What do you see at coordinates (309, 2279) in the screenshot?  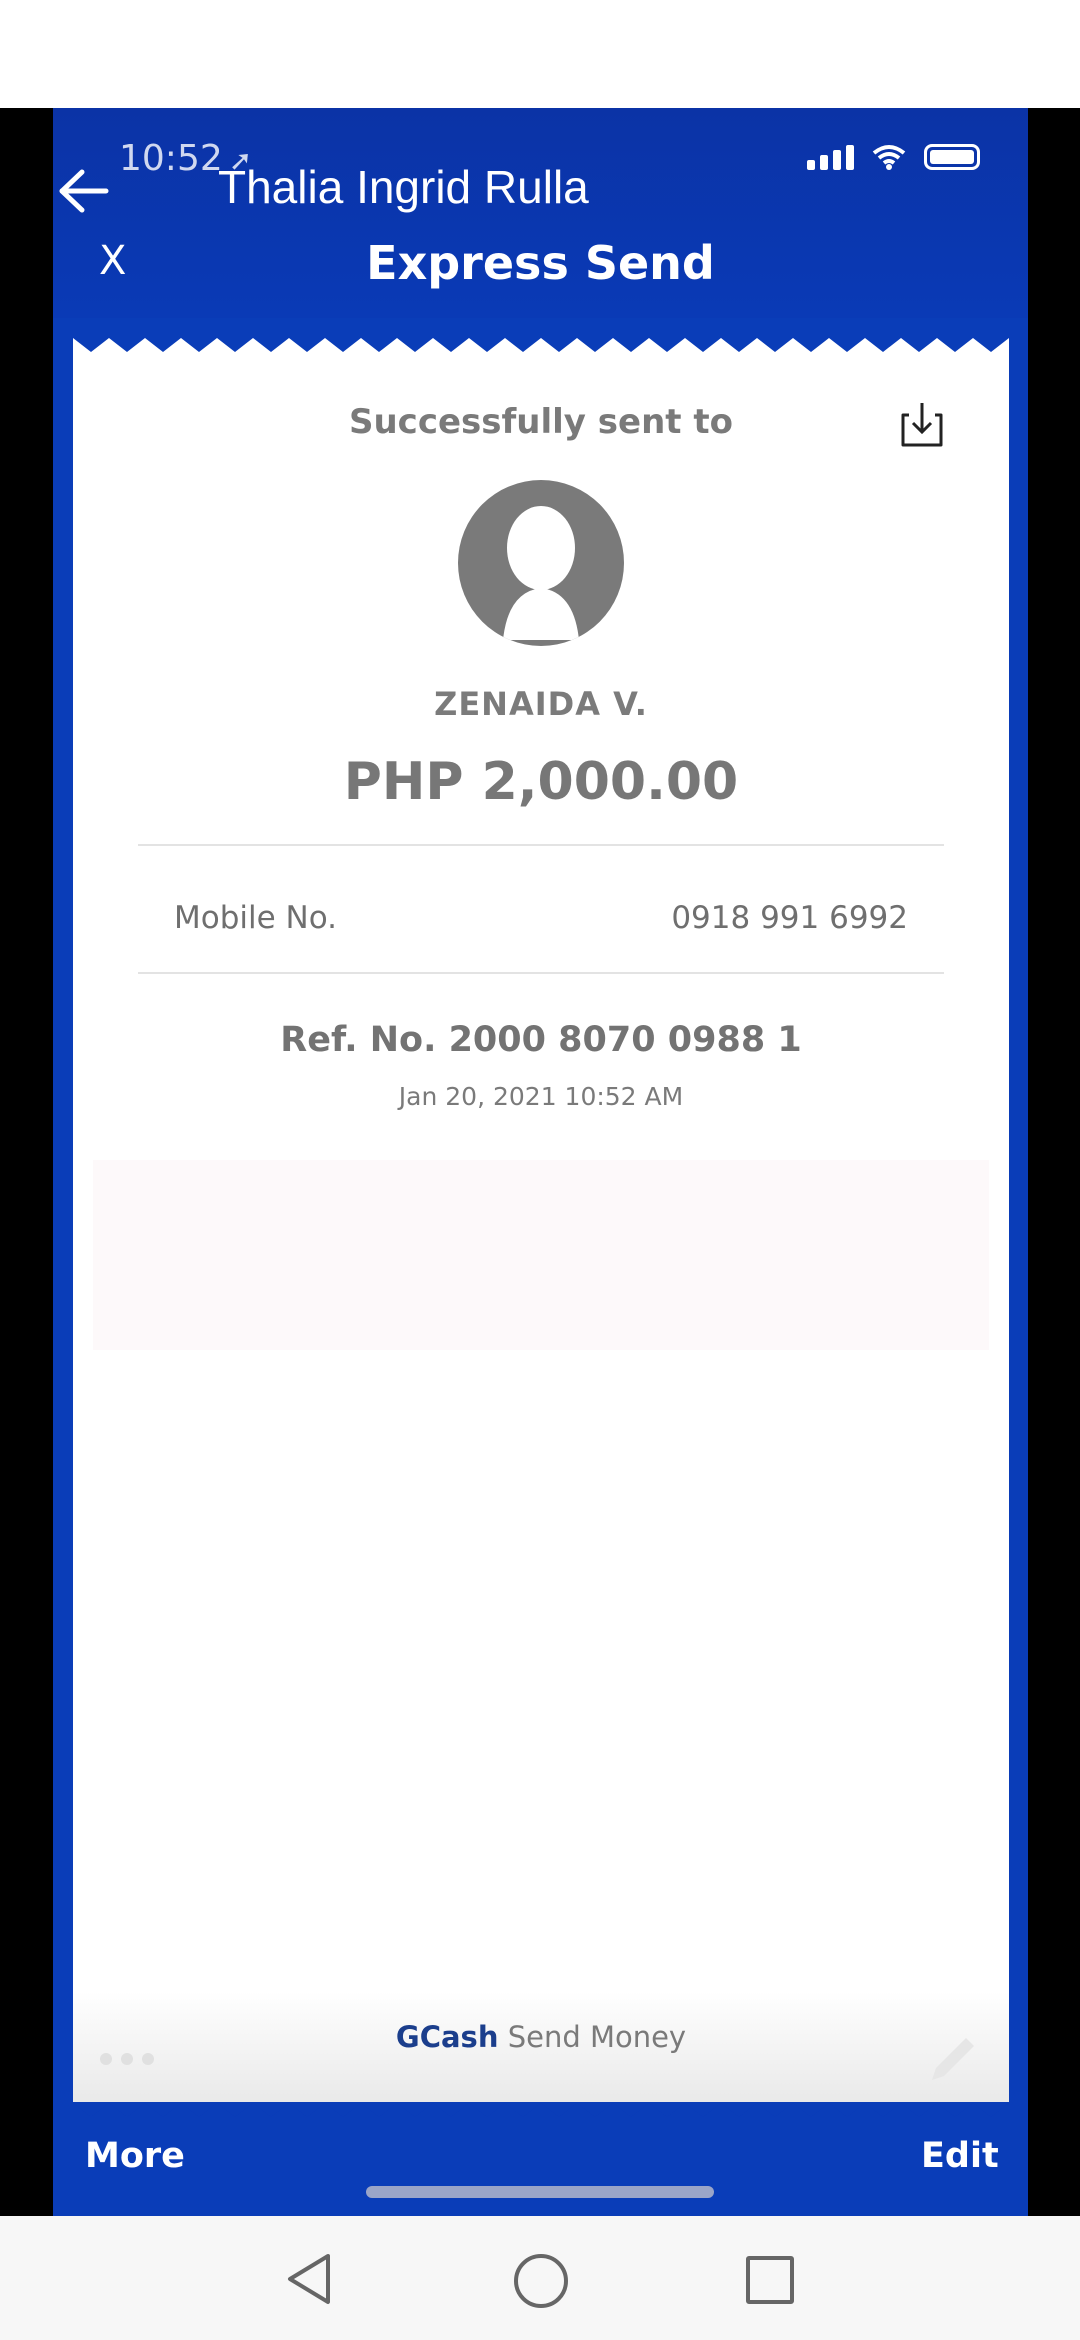 I see `triangle-back-icon` at bounding box center [309, 2279].